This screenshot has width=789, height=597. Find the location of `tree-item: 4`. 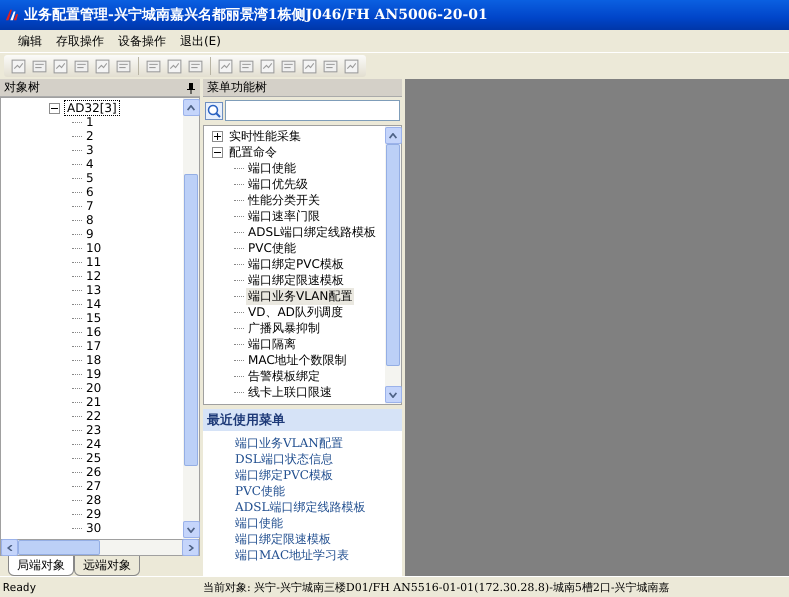

tree-item: 4 is located at coordinates (90, 164).